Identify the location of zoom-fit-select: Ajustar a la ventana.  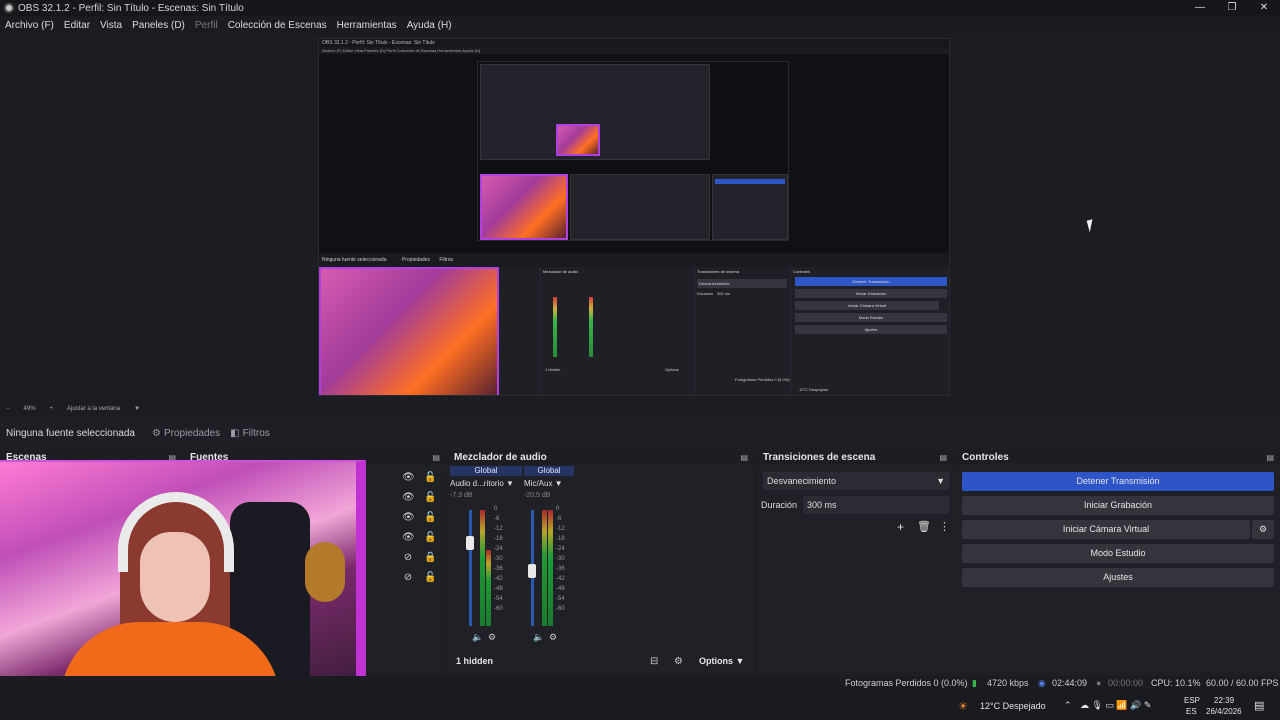
(93, 409).